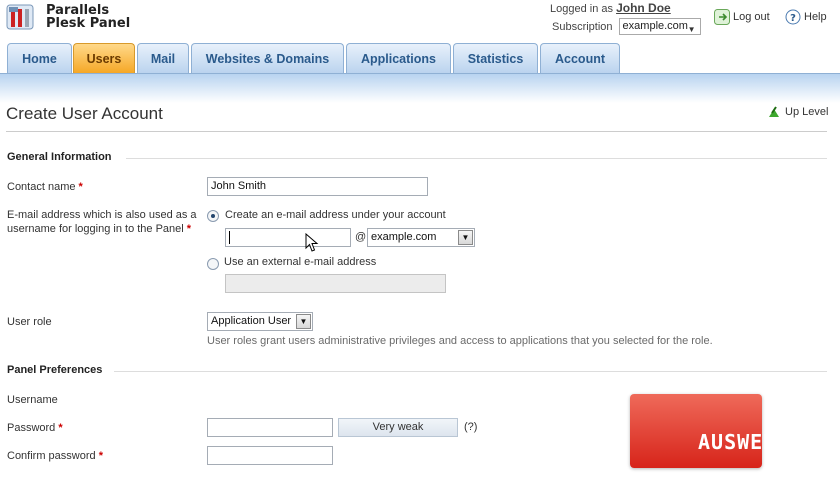  I want to click on confirm-password-label: Confirm password *, so click(55, 456).